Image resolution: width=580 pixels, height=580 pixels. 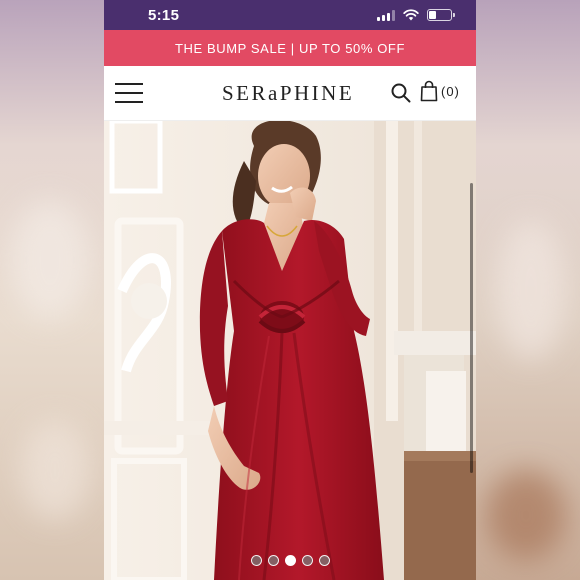 What do you see at coordinates (441, 15) in the screenshot?
I see `battery-icon` at bounding box center [441, 15].